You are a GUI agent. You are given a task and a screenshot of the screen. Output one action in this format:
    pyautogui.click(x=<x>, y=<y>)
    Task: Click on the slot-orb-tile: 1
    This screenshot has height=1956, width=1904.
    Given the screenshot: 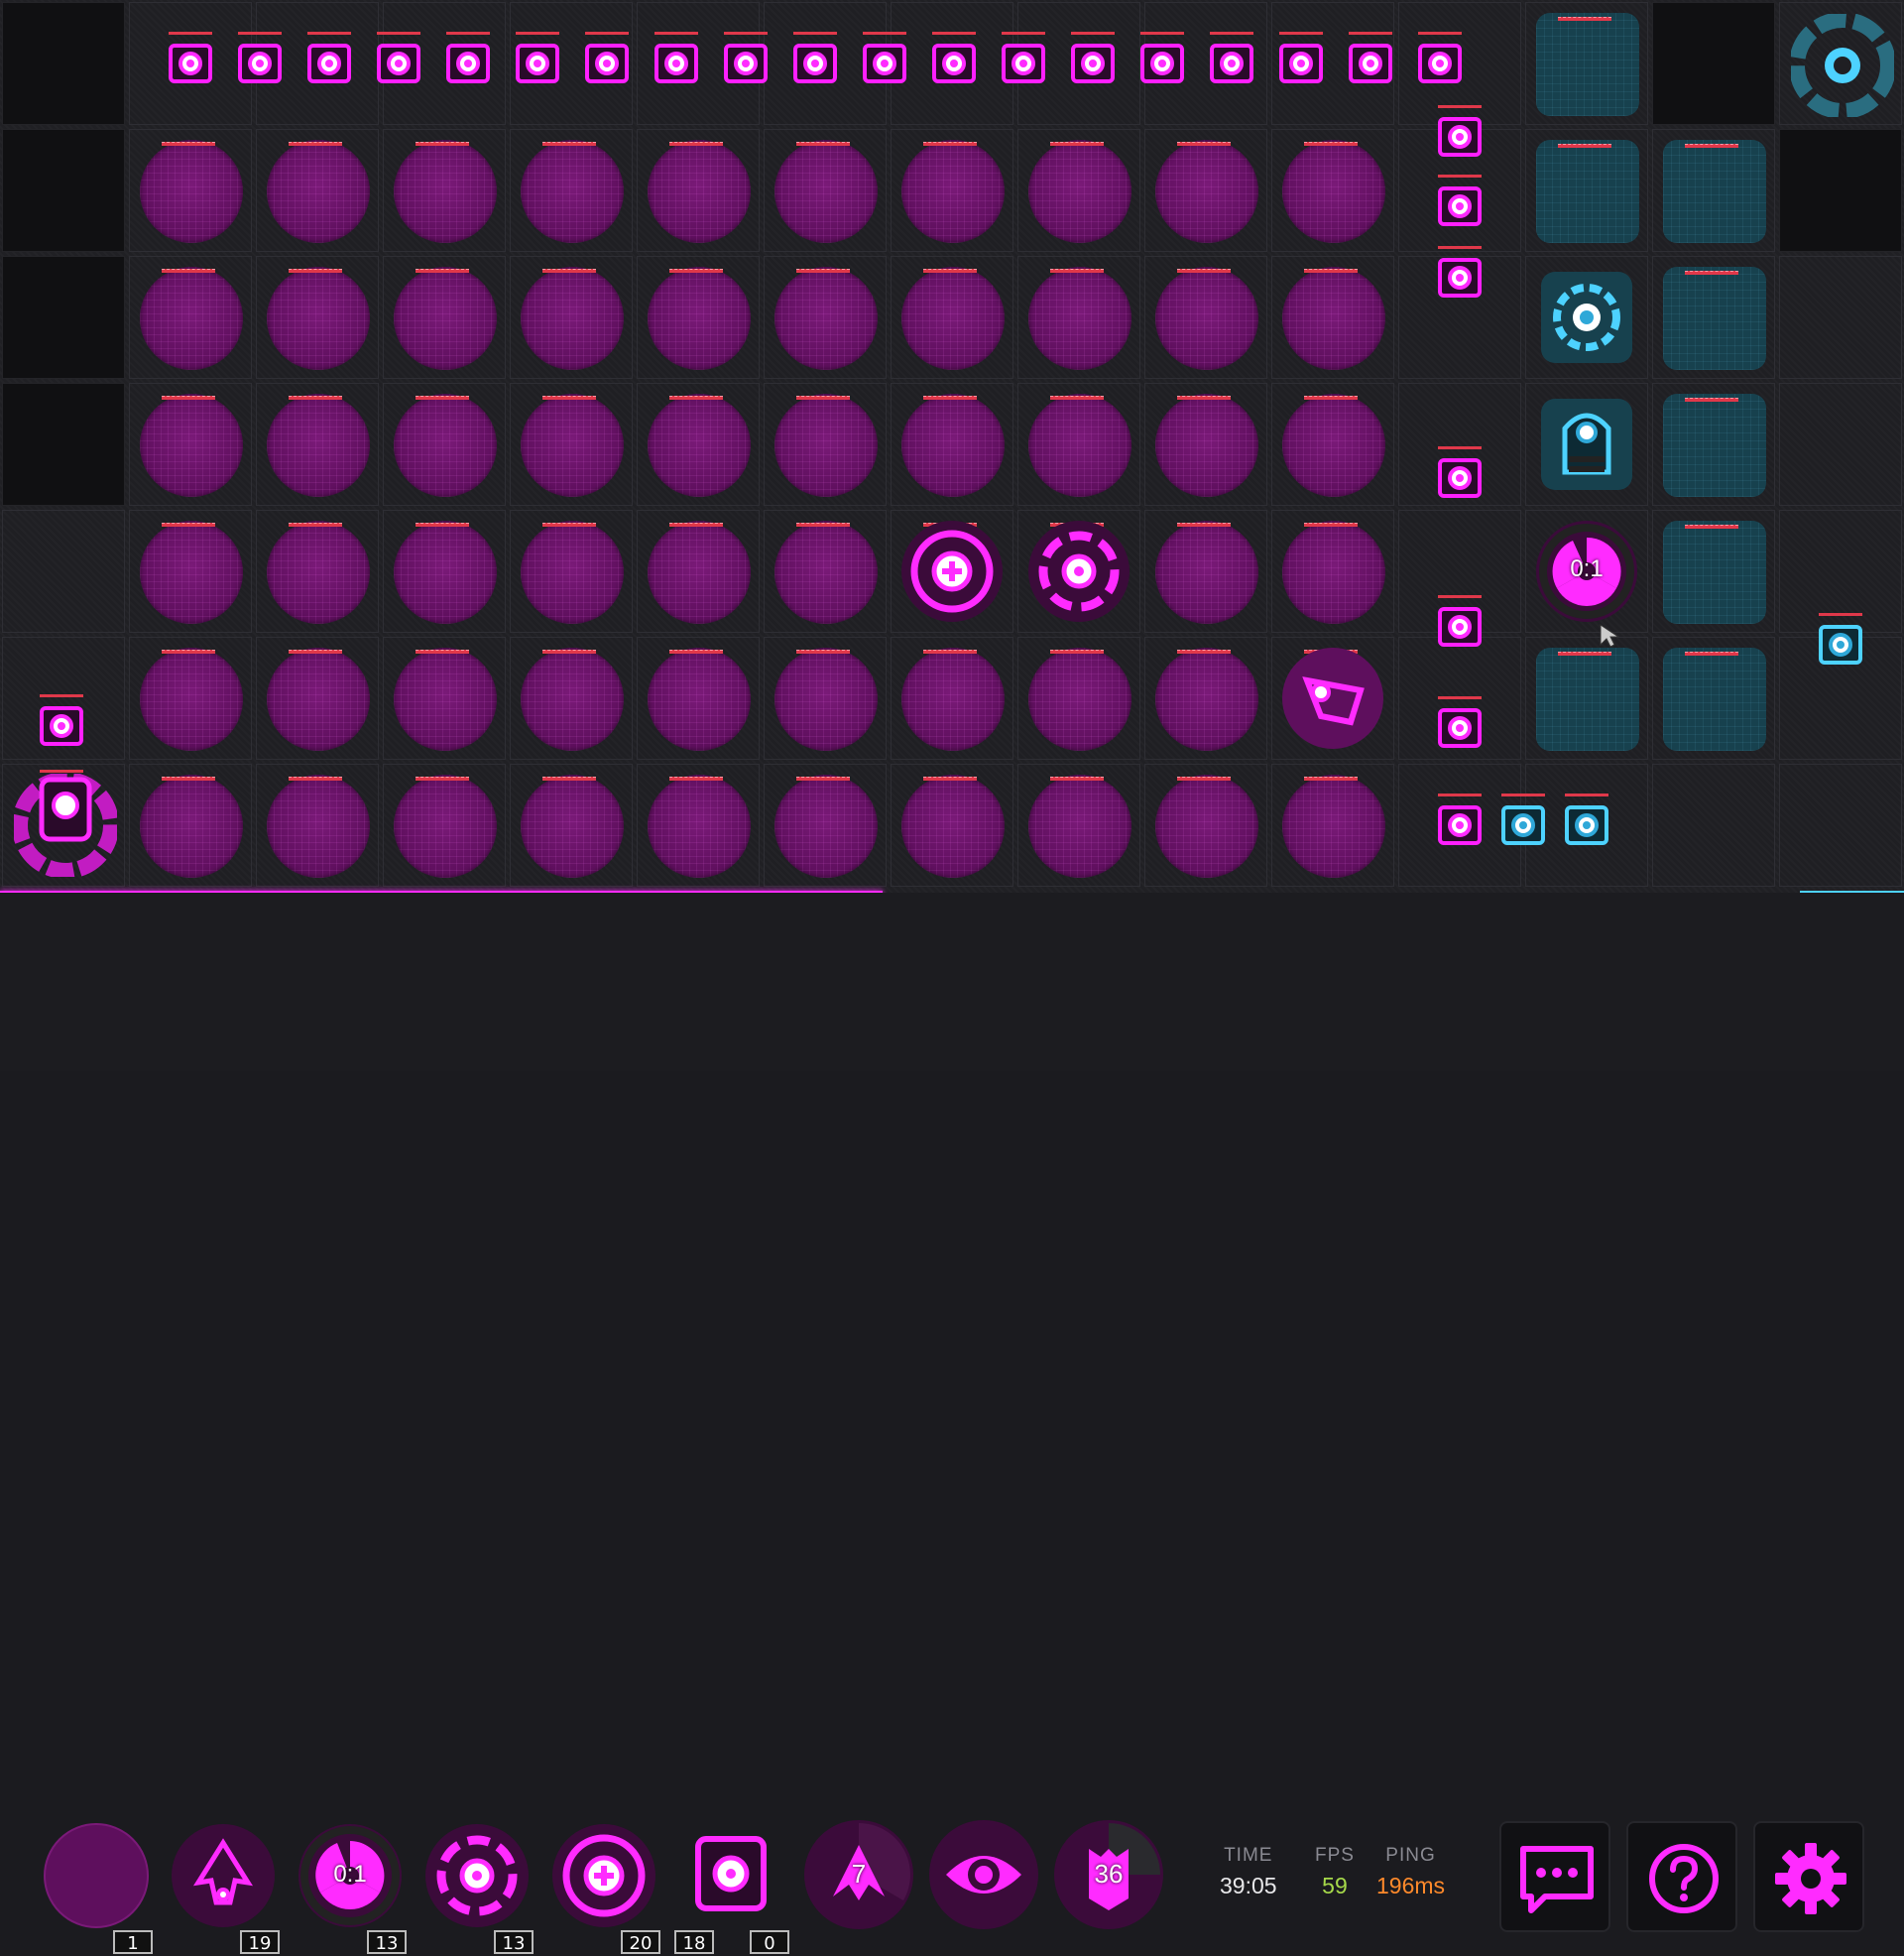 What is the action you would take?
    pyautogui.click(x=98, y=1888)
    